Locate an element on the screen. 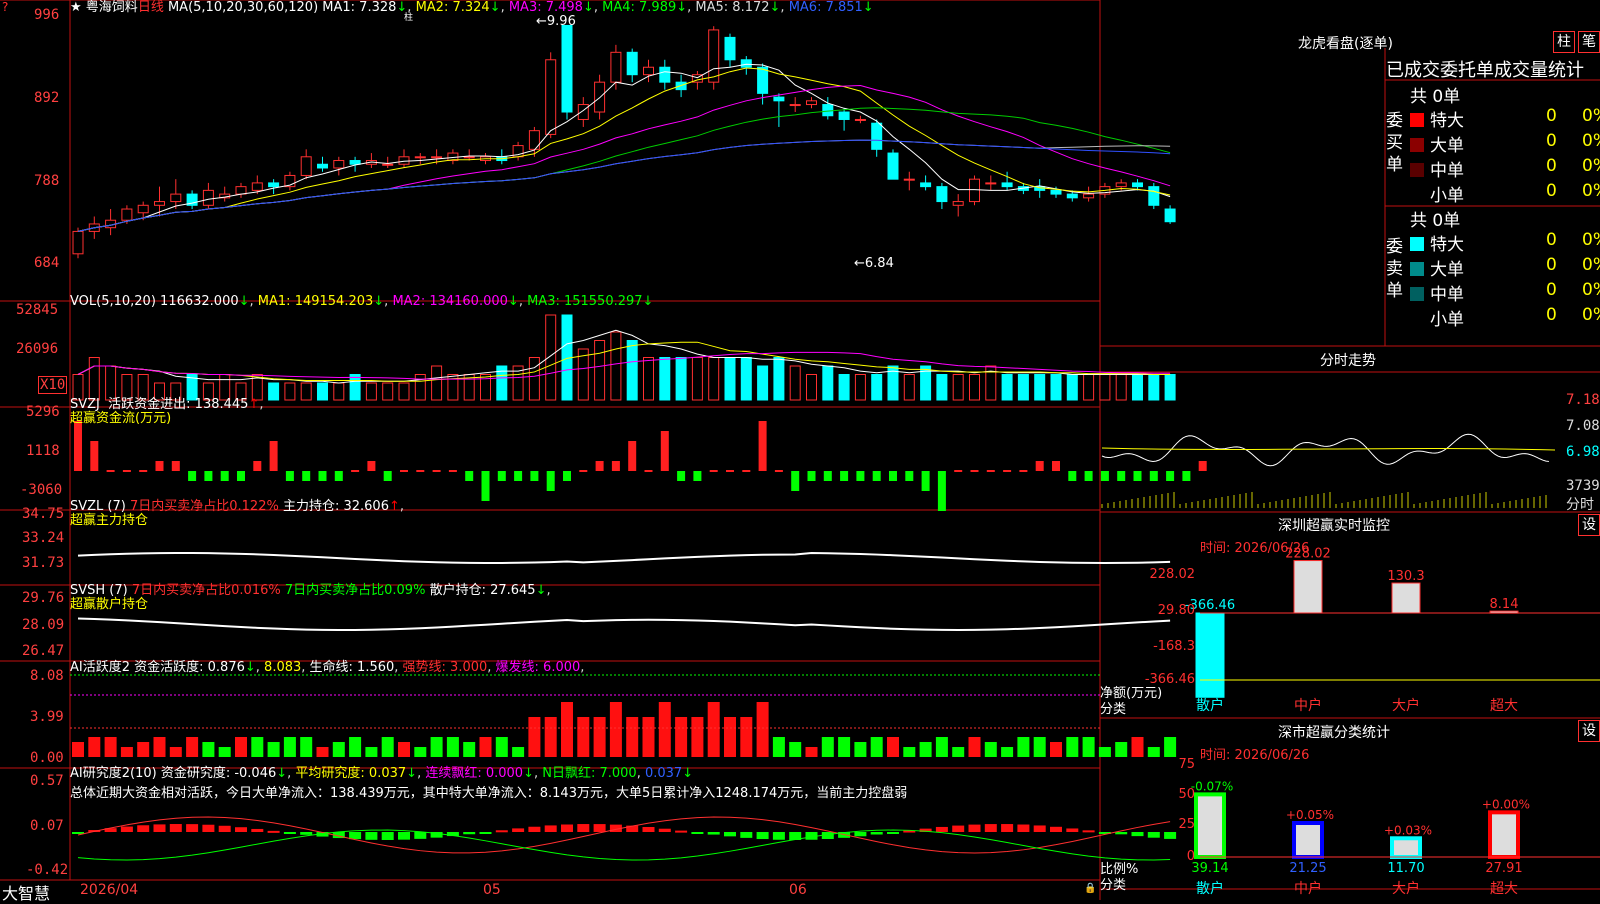 The image size is (1600, 904). app-brand: 大智慧 is located at coordinates (26, 892).